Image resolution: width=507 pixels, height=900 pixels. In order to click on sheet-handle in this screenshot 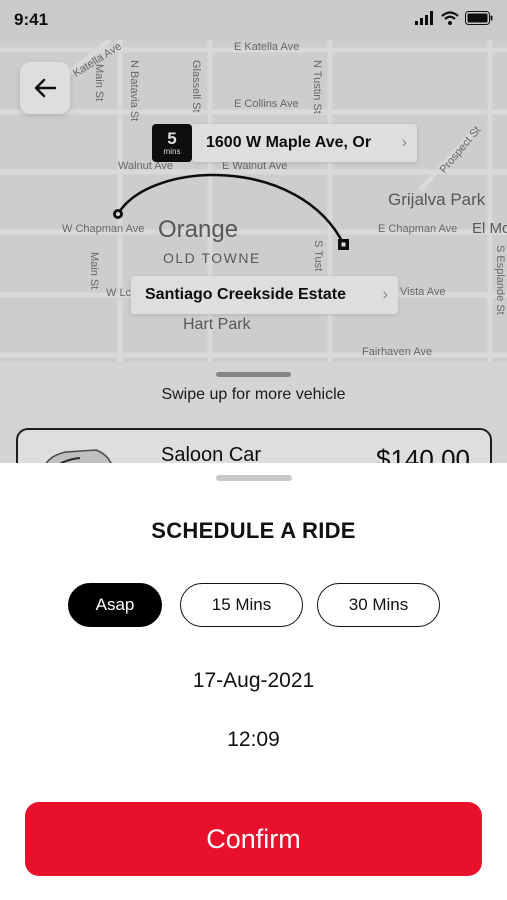, I will do `click(254, 478)`.